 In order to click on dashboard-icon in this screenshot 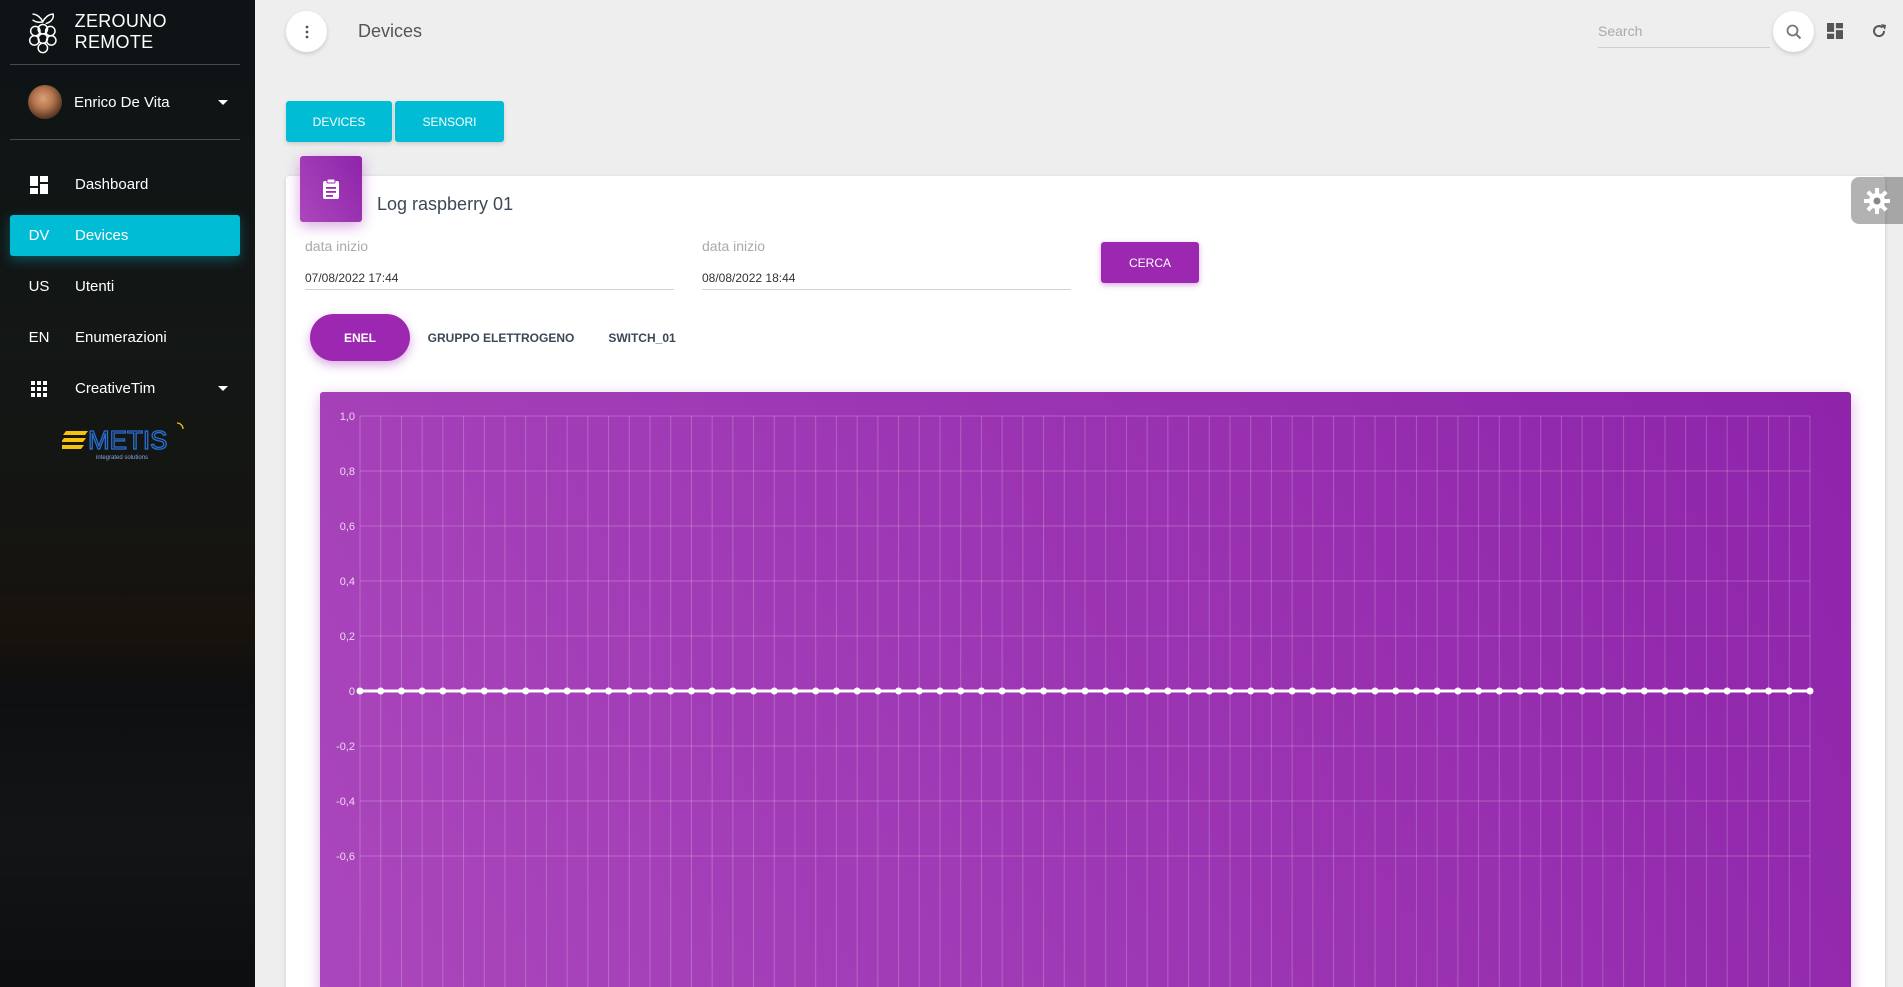, I will do `click(1835, 31)`.